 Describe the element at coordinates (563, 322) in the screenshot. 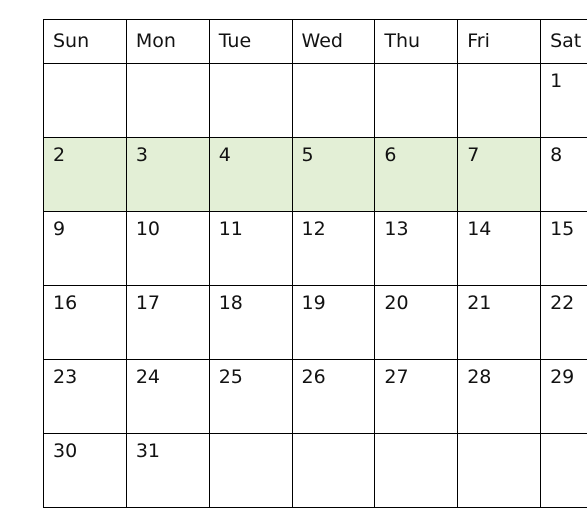

I see `calendar-day-cell: 22` at that location.